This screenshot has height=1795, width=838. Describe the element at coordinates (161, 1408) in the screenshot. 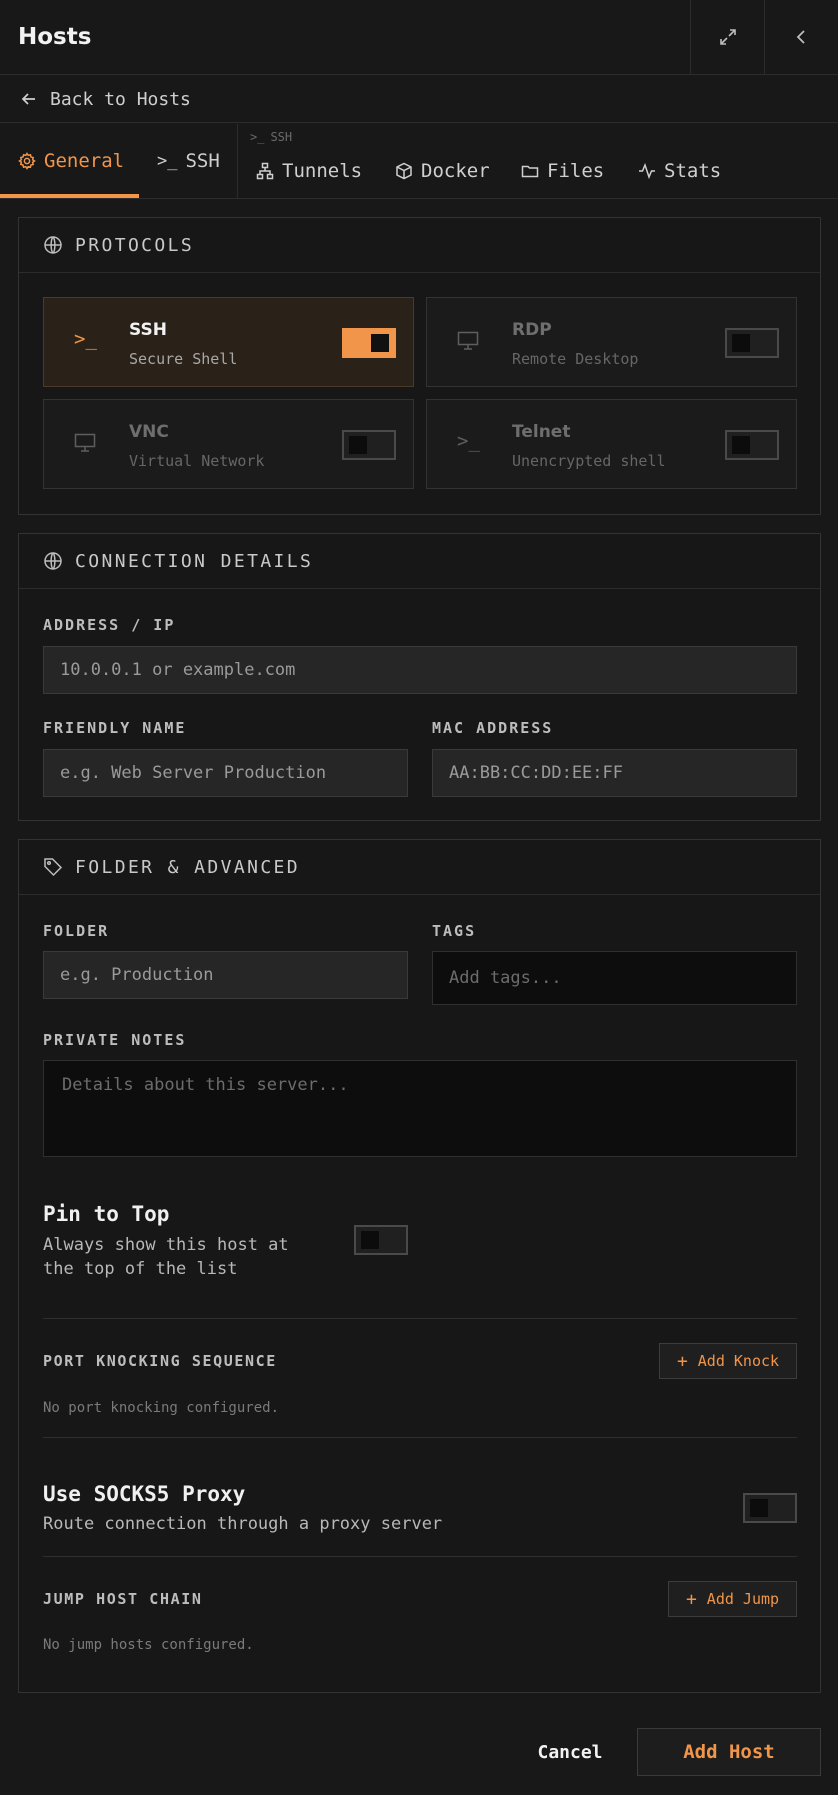

I see `port-knocking-empty: No port knocking configured.` at that location.